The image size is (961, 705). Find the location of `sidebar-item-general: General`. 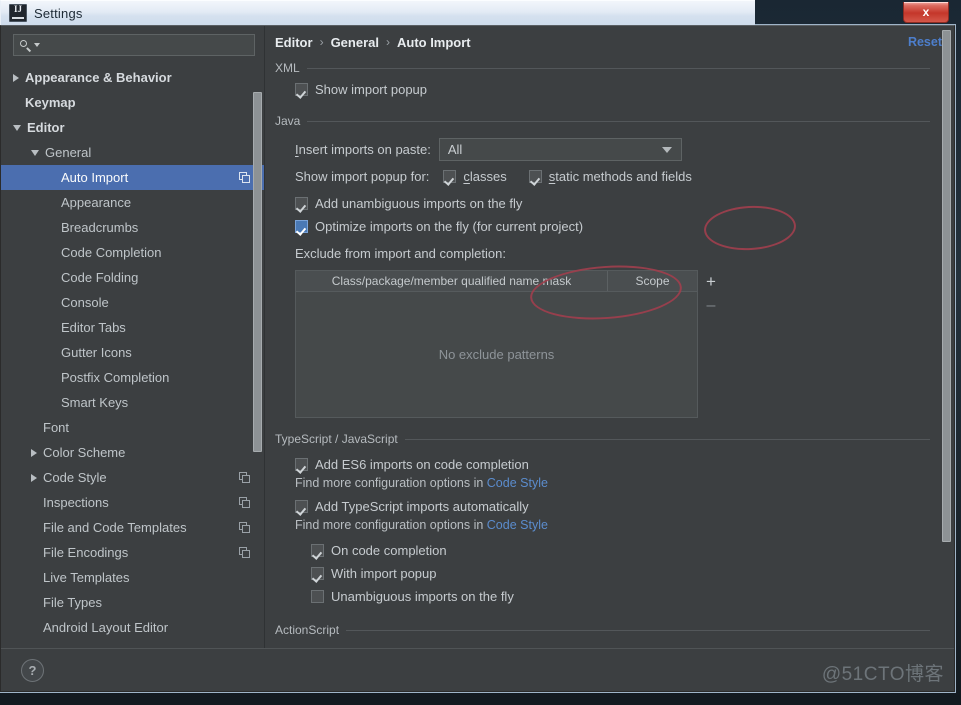

sidebar-item-general: General is located at coordinates (132, 152).